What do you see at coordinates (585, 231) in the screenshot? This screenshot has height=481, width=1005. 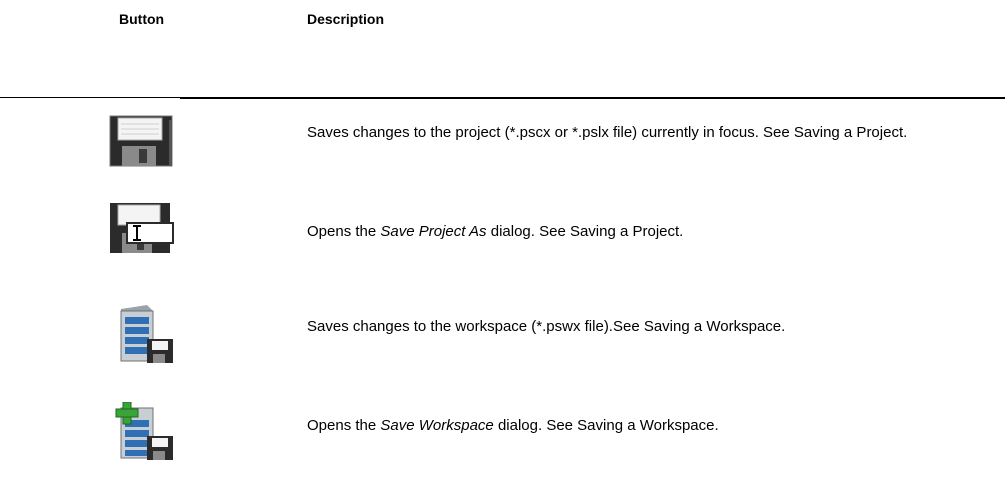 I see `description-text-after: dialog. See Saving a Project.` at bounding box center [585, 231].